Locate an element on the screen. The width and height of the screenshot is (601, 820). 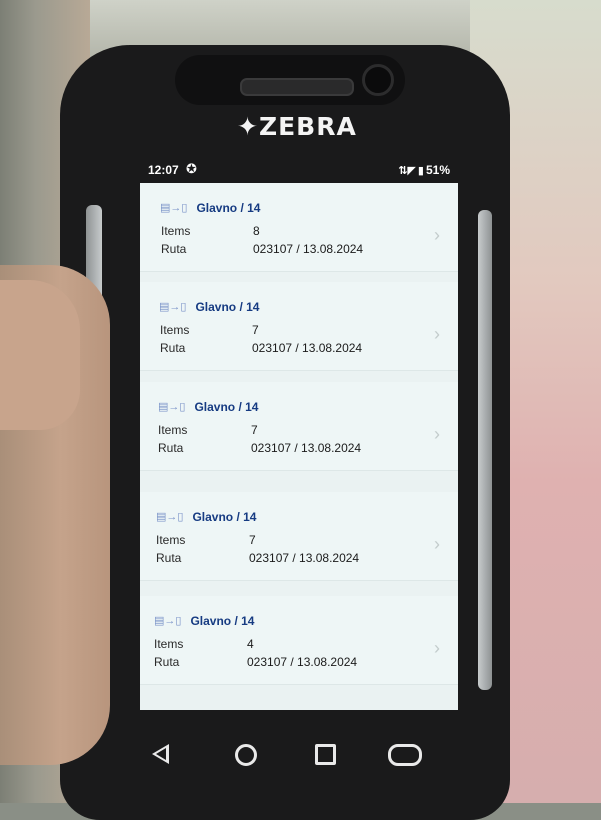
speaker-grille is located at coordinates (297, 87).